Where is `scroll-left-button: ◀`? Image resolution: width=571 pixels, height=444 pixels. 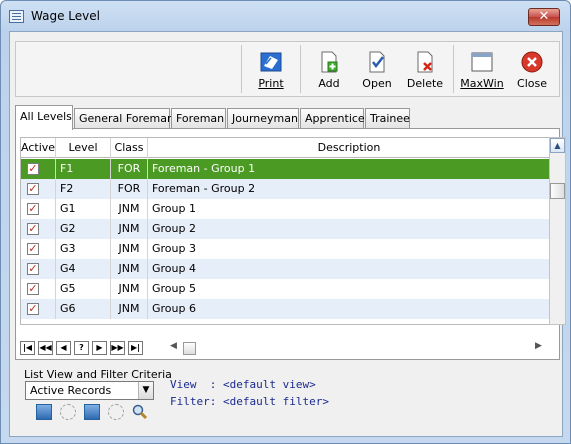 scroll-left-button: ◀ is located at coordinates (173, 346).